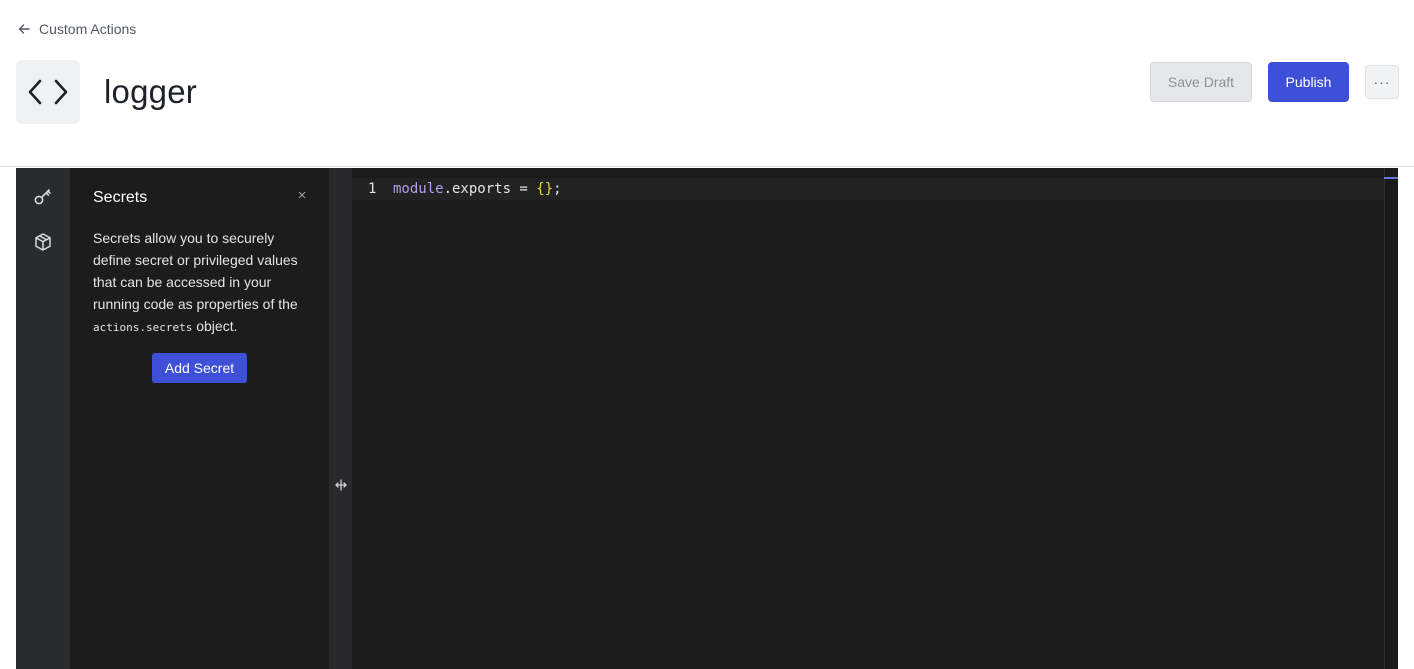 The image size is (1414, 669). Describe the element at coordinates (340, 418) in the screenshot. I see `panel-resize-handle` at that location.